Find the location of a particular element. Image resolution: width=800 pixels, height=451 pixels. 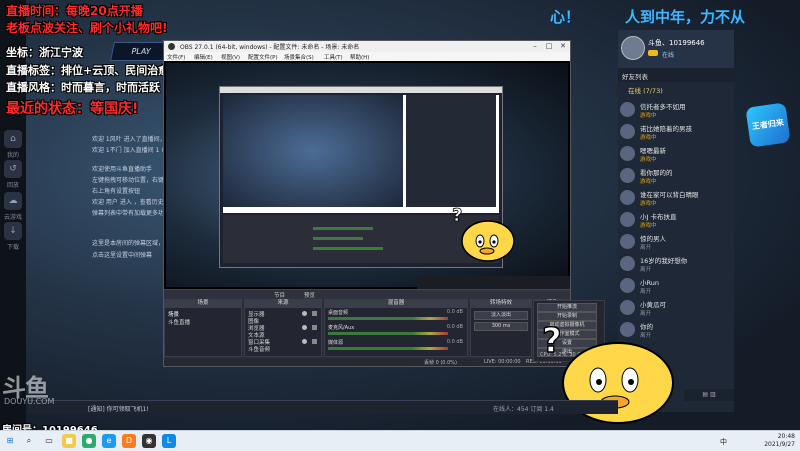

home-icon: ⌂ is located at coordinates (13, 139).